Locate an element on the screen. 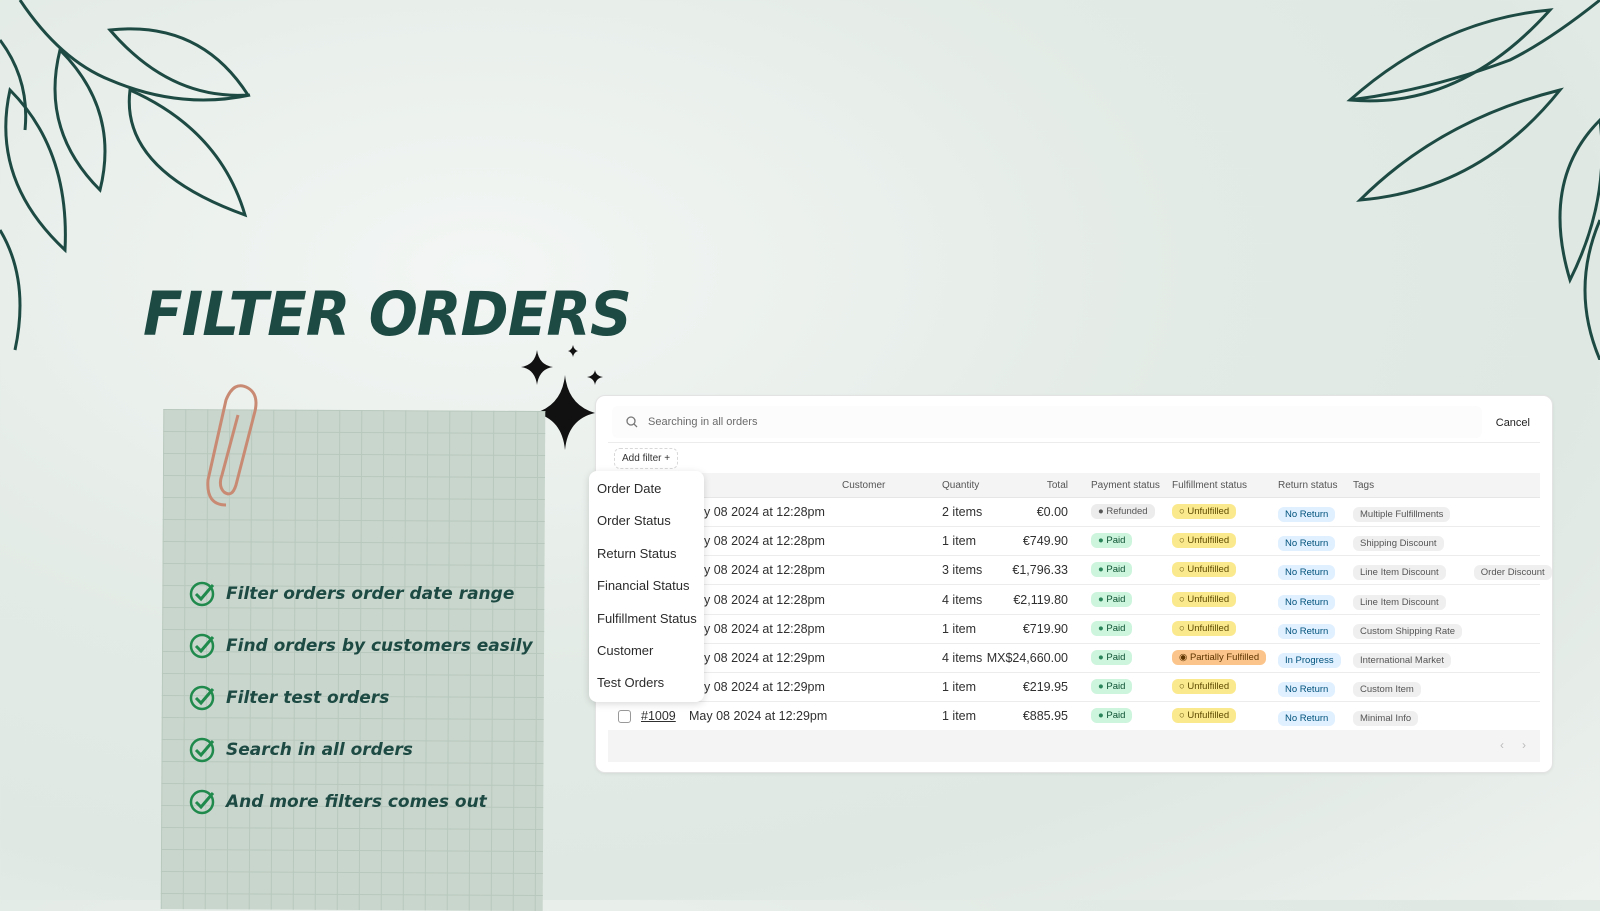 Image resolution: width=1600 pixels, height=911 pixels. filter-menu-item: Test Orders is located at coordinates (630, 682).